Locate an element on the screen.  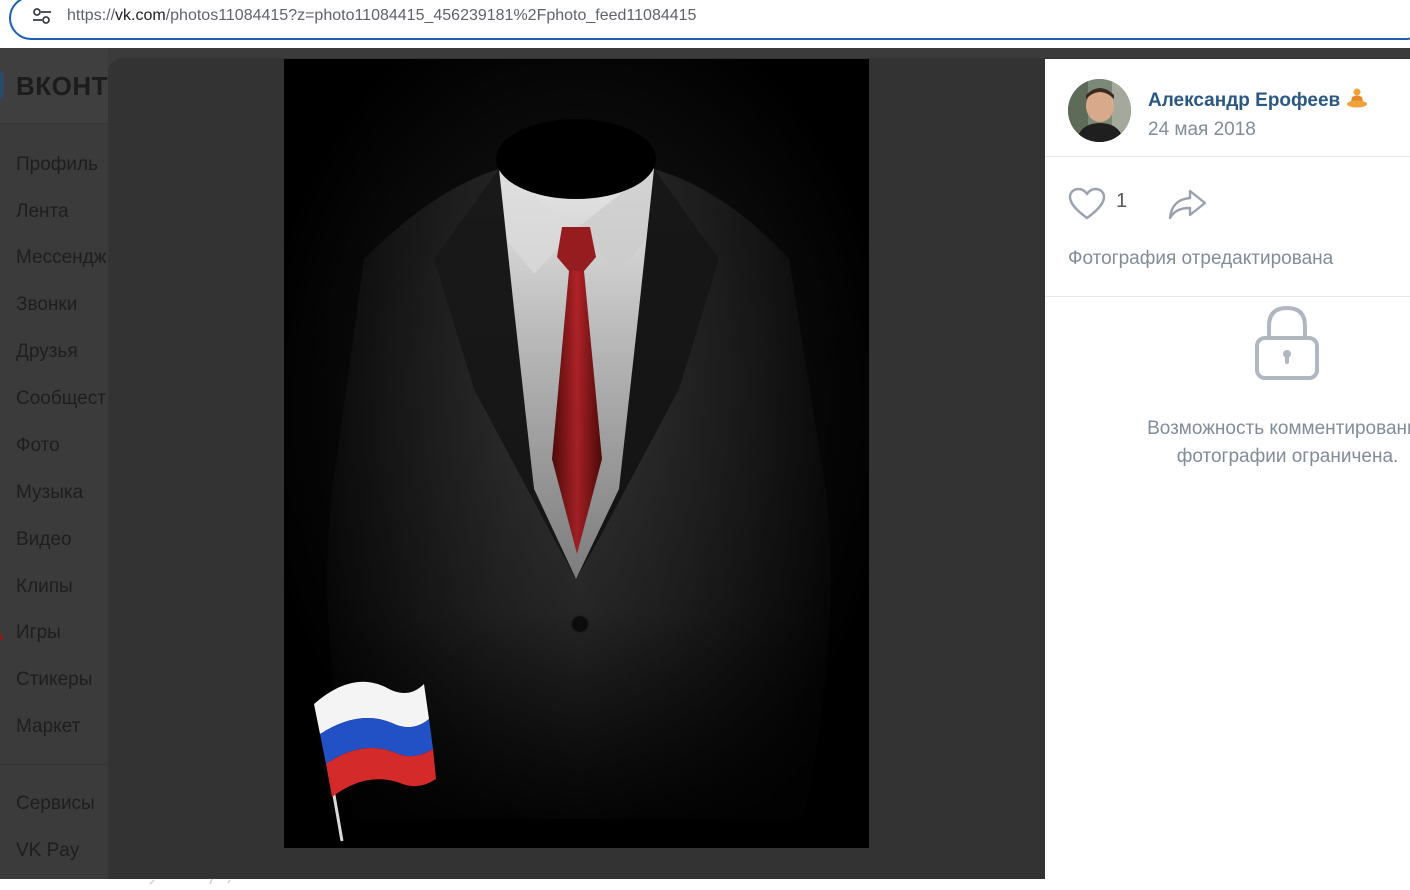
comments-locked-line2: фотографии ограничена. is located at coordinates (1287, 456).